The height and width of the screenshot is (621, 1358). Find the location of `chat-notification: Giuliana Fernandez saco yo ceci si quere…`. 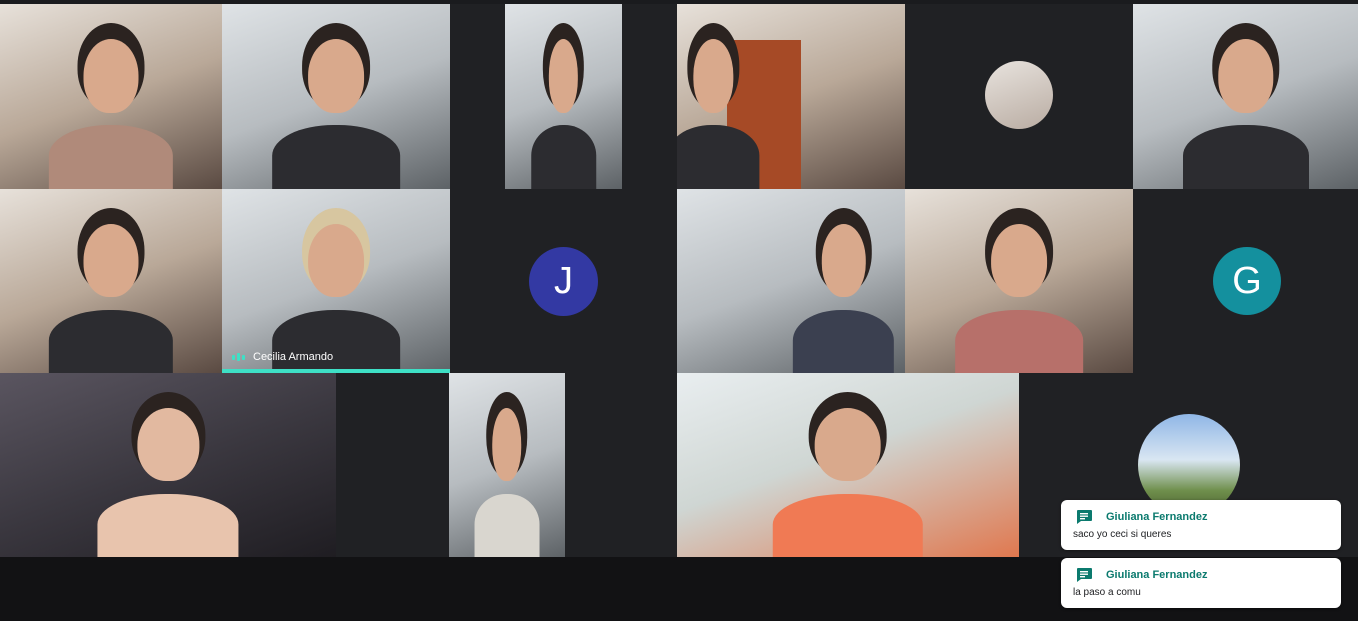

chat-notification: Giuliana Fernandez saco yo ceci si quere… is located at coordinates (1201, 525).